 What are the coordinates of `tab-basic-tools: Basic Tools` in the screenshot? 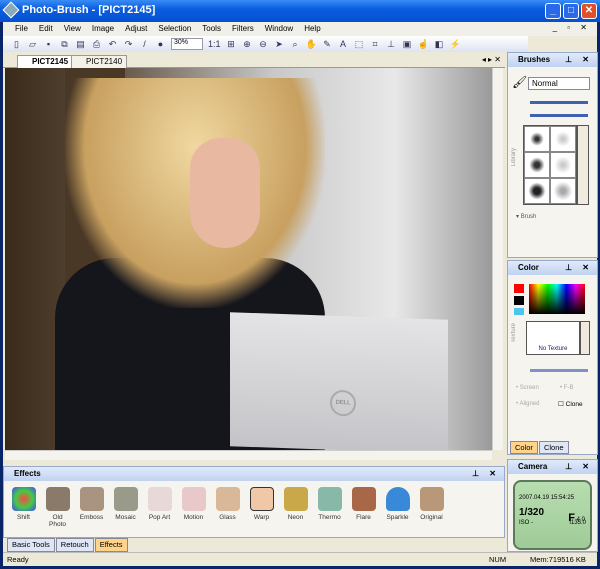 It's located at (31, 545).